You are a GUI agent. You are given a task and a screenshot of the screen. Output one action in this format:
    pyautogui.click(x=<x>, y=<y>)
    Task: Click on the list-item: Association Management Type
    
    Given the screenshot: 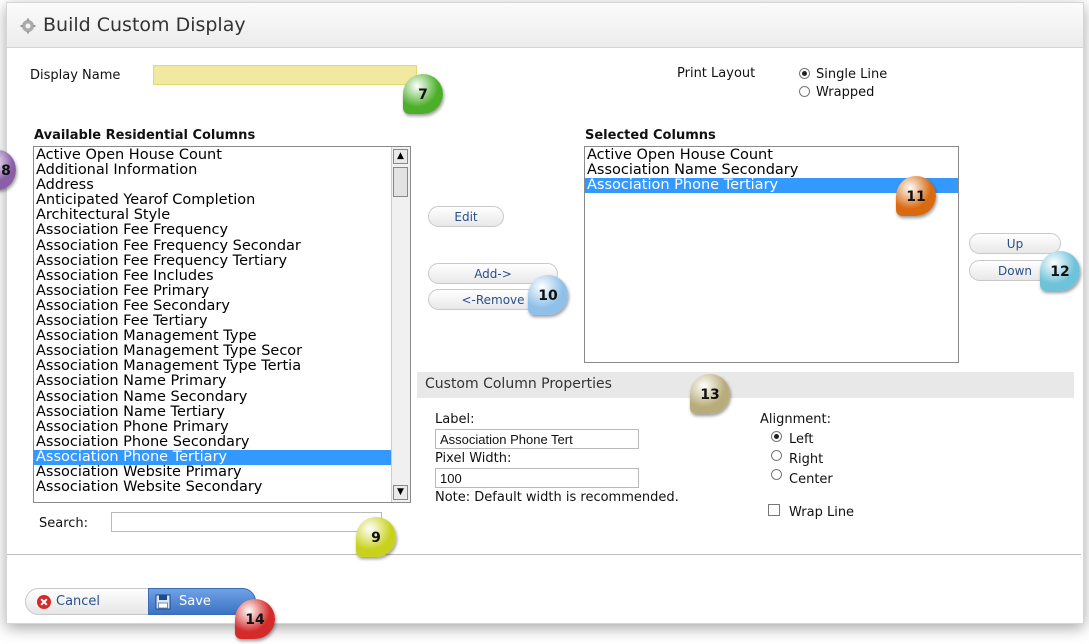 What is the action you would take?
    pyautogui.click(x=212, y=336)
    